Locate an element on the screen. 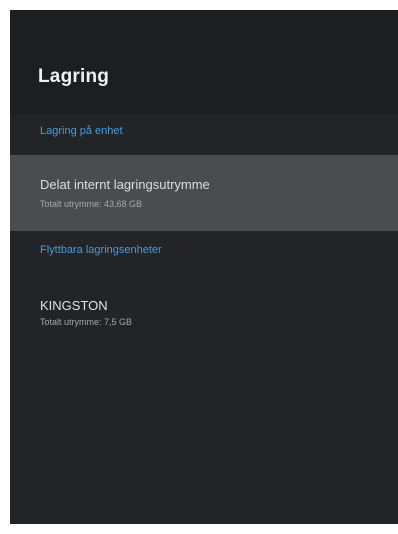 This screenshot has height=534, width=398. internal-storage-subtitle: Totalt utrymme: 43,68 GB is located at coordinates (91, 204).